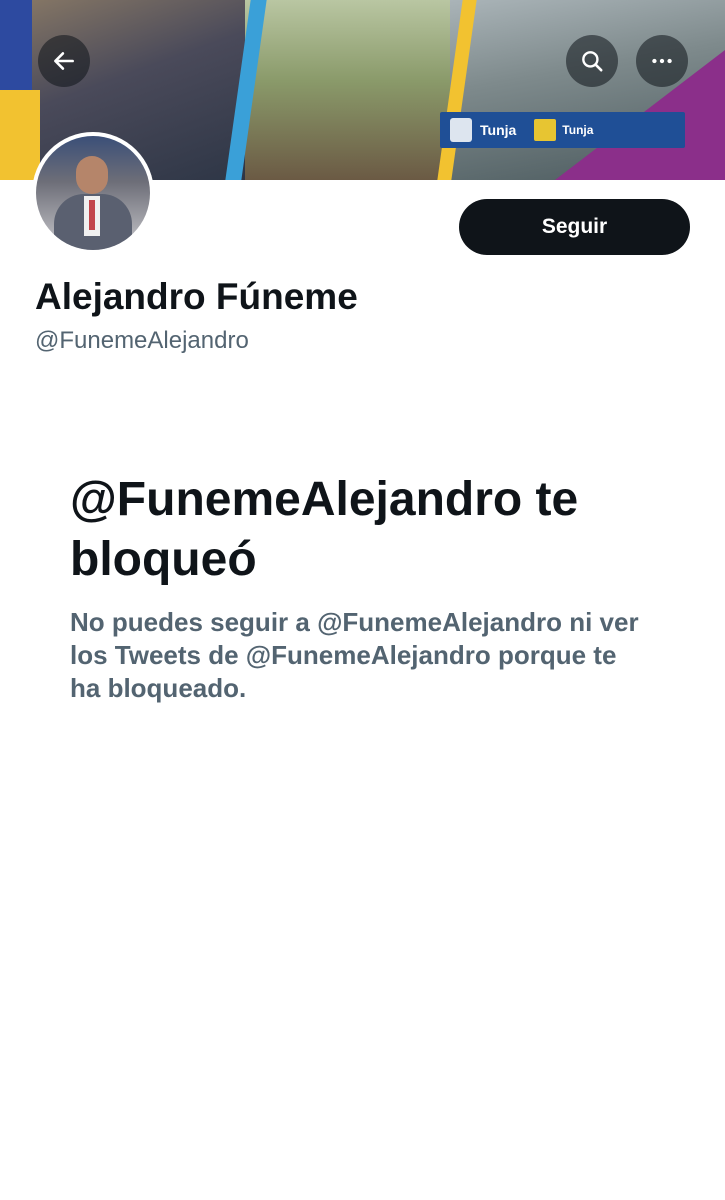  I want to click on arrow-left-icon, so click(64, 61).